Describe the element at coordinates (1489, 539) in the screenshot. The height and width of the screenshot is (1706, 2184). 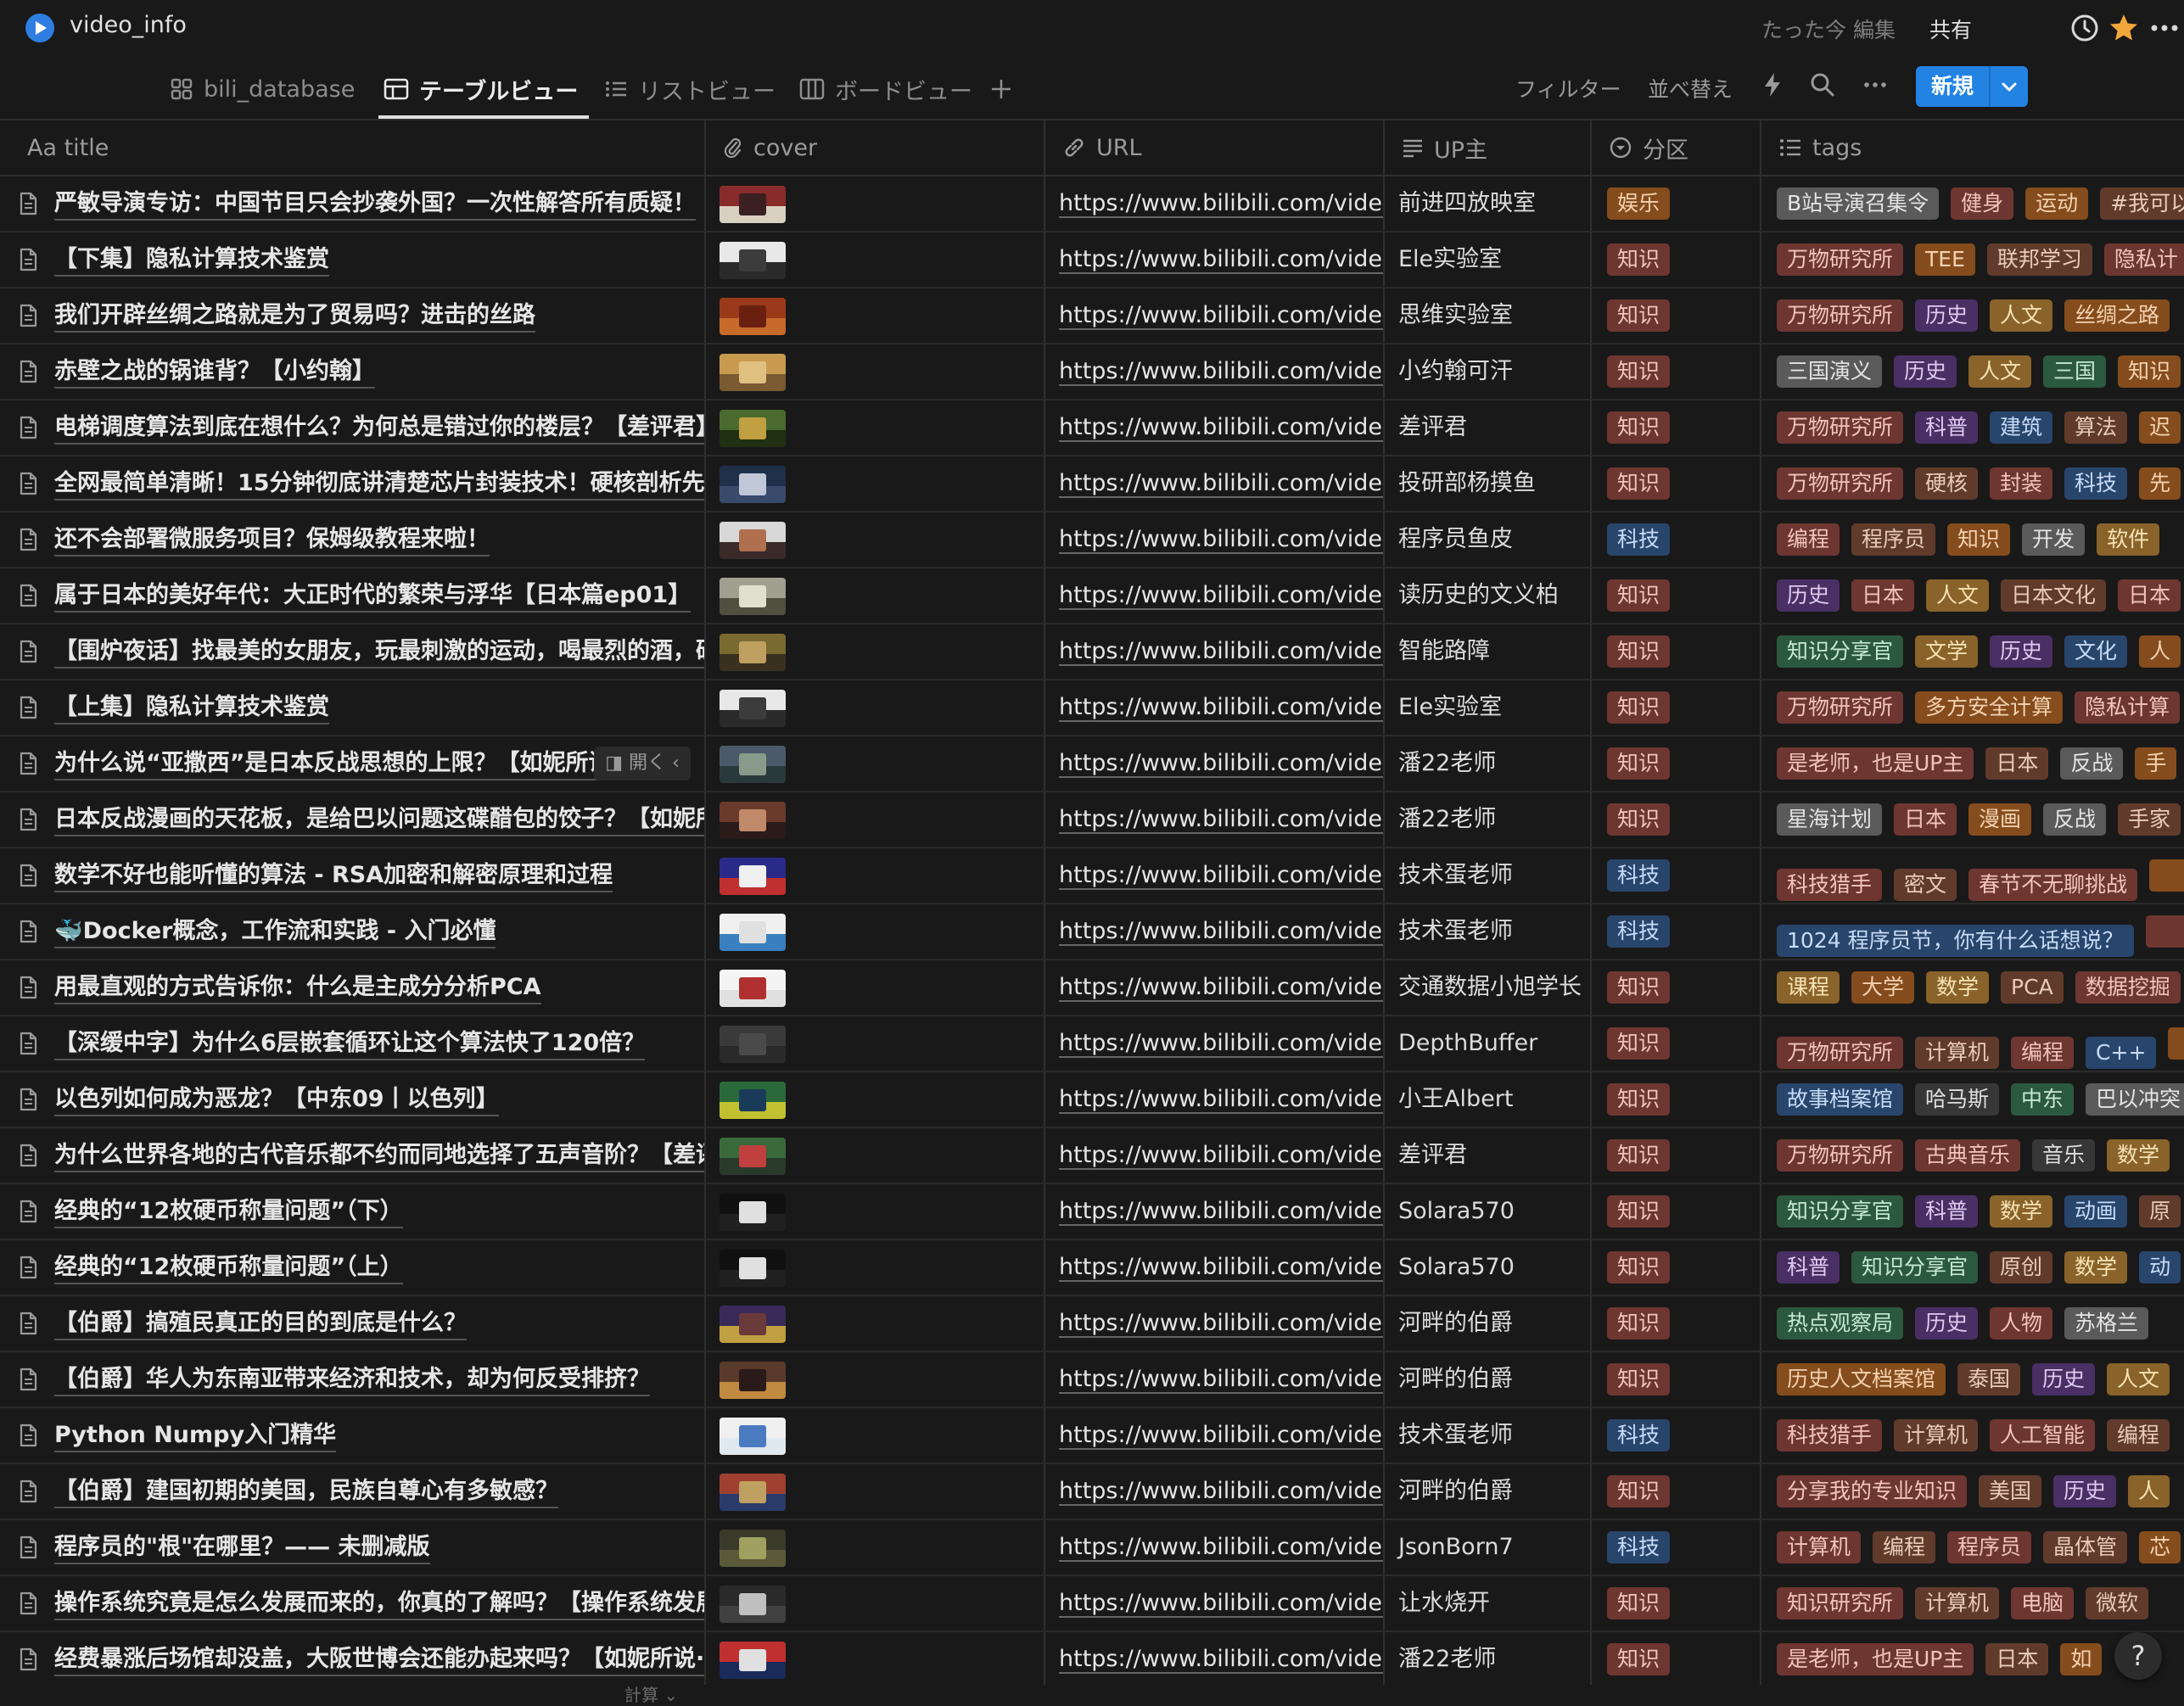
I see `up-cell: 程序员鱼皮` at that location.